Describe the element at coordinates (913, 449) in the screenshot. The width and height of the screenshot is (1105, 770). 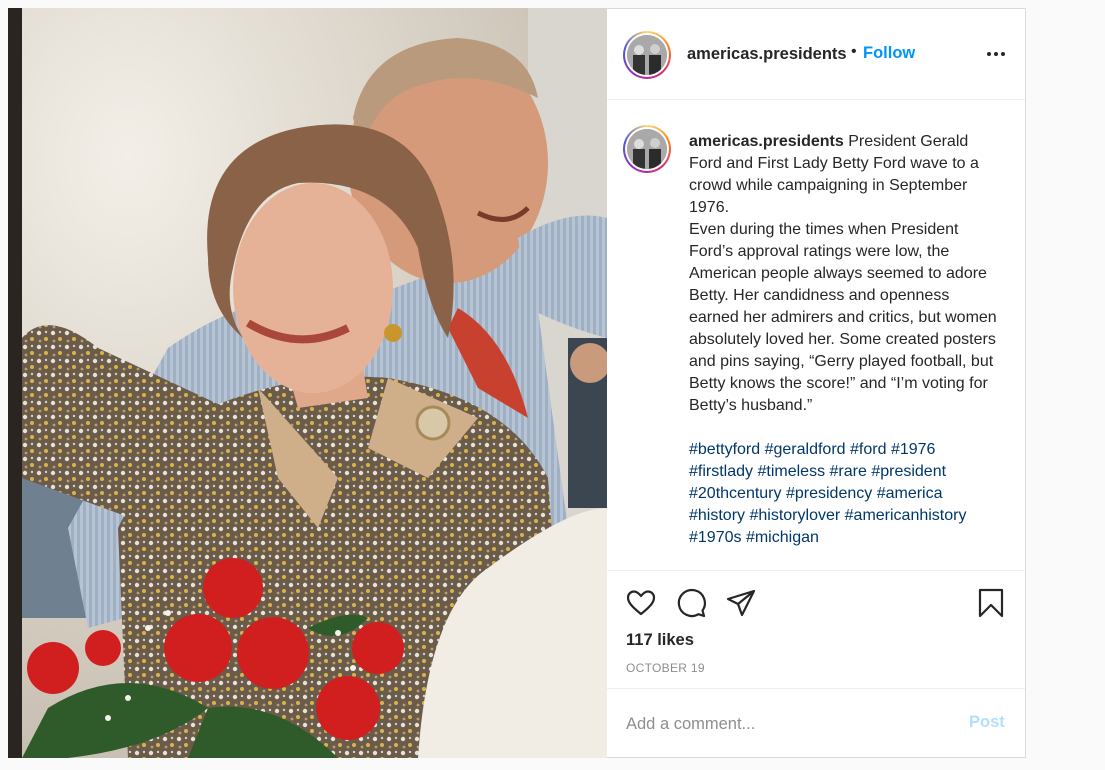
I see `hashtag-link: #1976` at that location.